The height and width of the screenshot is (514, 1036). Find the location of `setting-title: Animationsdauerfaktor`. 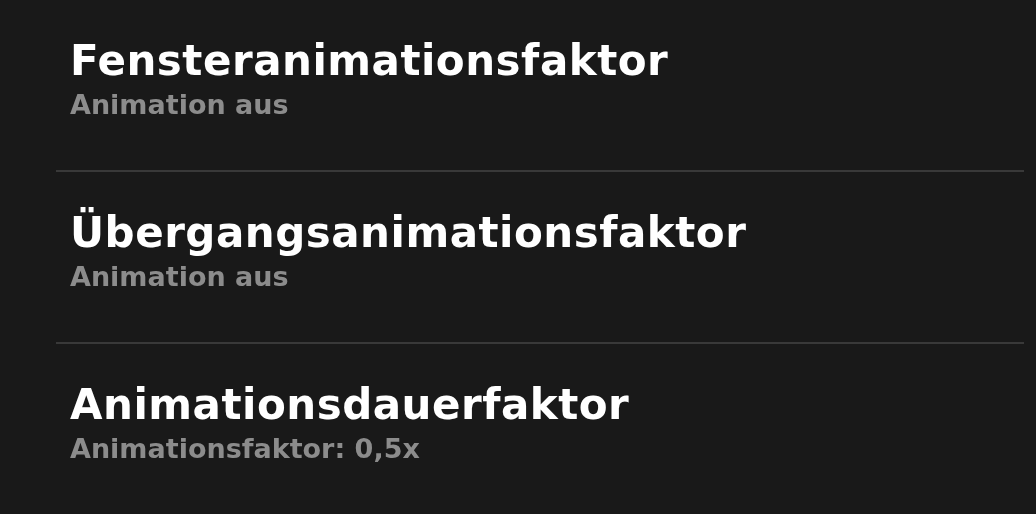

setting-title: Animationsdauerfaktor is located at coordinates (350, 405).